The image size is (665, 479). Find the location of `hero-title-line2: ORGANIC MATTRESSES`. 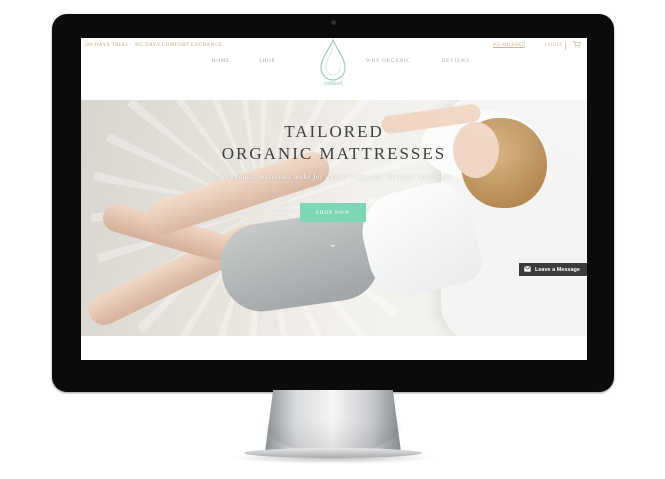

hero-title-line2: ORGANIC MATTRESSES is located at coordinates (334, 153).